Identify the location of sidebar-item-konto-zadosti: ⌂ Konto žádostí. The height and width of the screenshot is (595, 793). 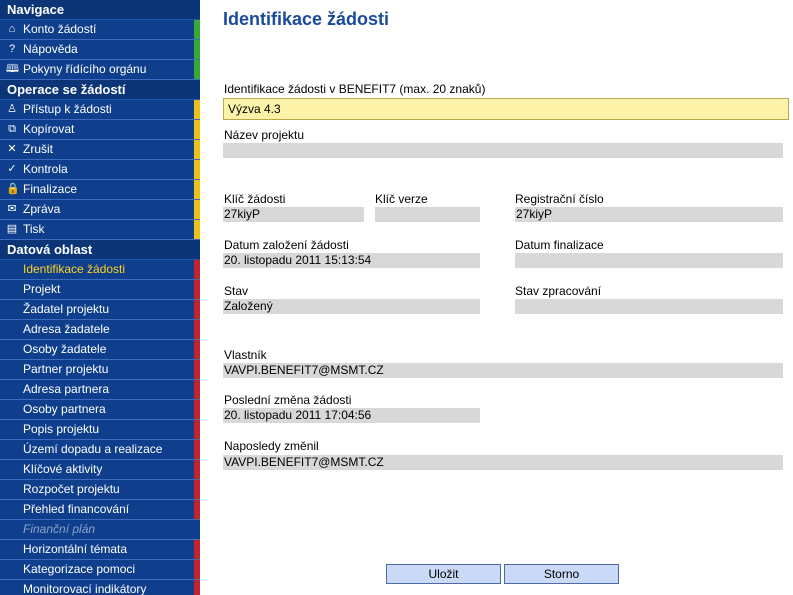
(100, 30).